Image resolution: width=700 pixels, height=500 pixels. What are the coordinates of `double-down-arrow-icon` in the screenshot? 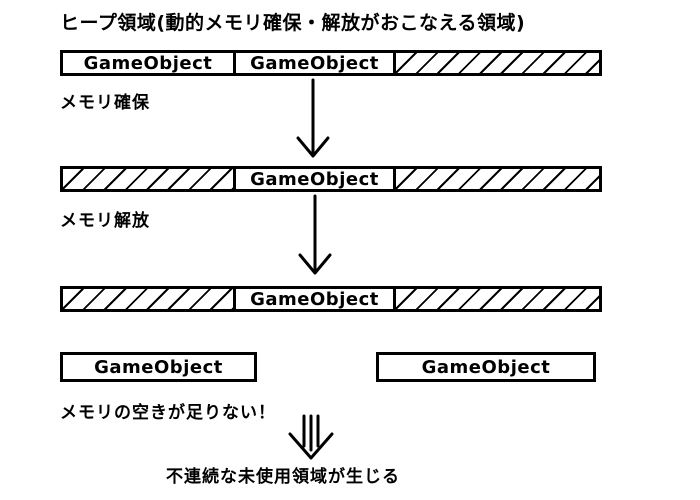 It's located at (311, 437).